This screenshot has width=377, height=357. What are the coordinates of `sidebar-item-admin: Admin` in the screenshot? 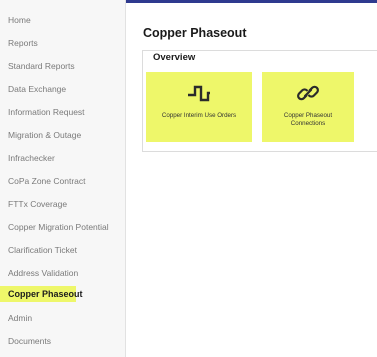 It's located at (16, 318).